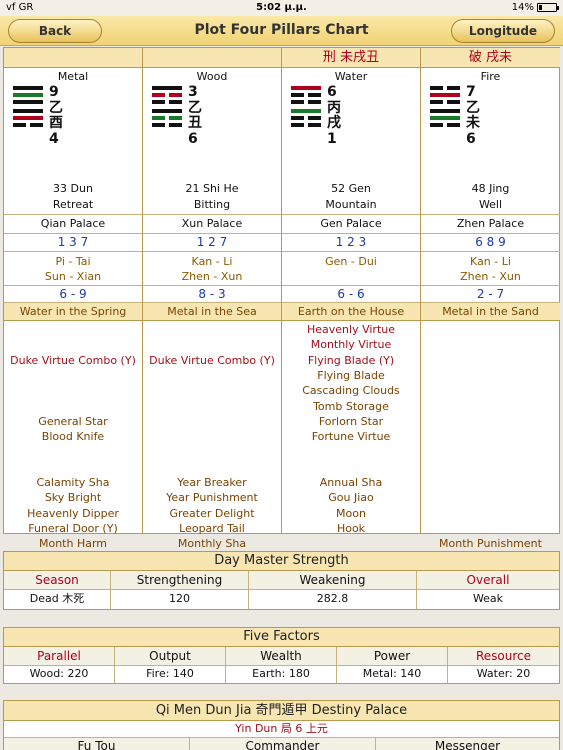 The image size is (563, 750). Describe the element at coordinates (540, 7) in the screenshot. I see `battery-fill` at that location.